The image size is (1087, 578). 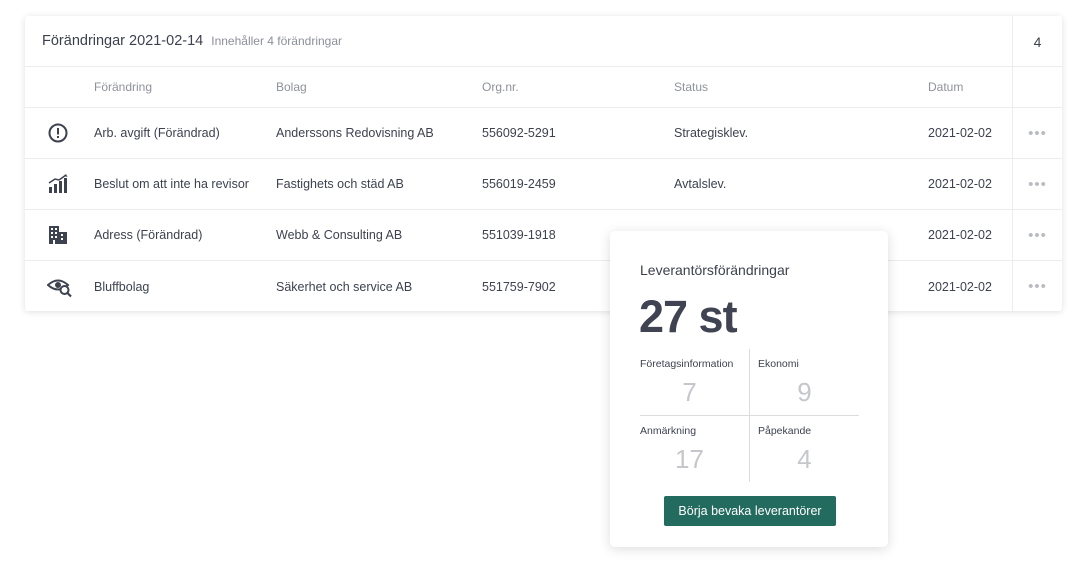 I want to click on stat-economy: Ekonomi 9, so click(x=812, y=382).